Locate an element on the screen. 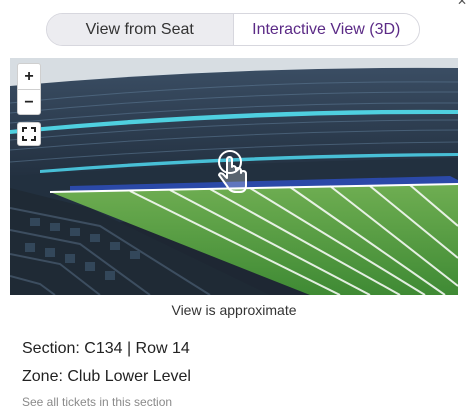 The height and width of the screenshot is (415, 473). zoom-out-button: − is located at coordinates (29, 102).